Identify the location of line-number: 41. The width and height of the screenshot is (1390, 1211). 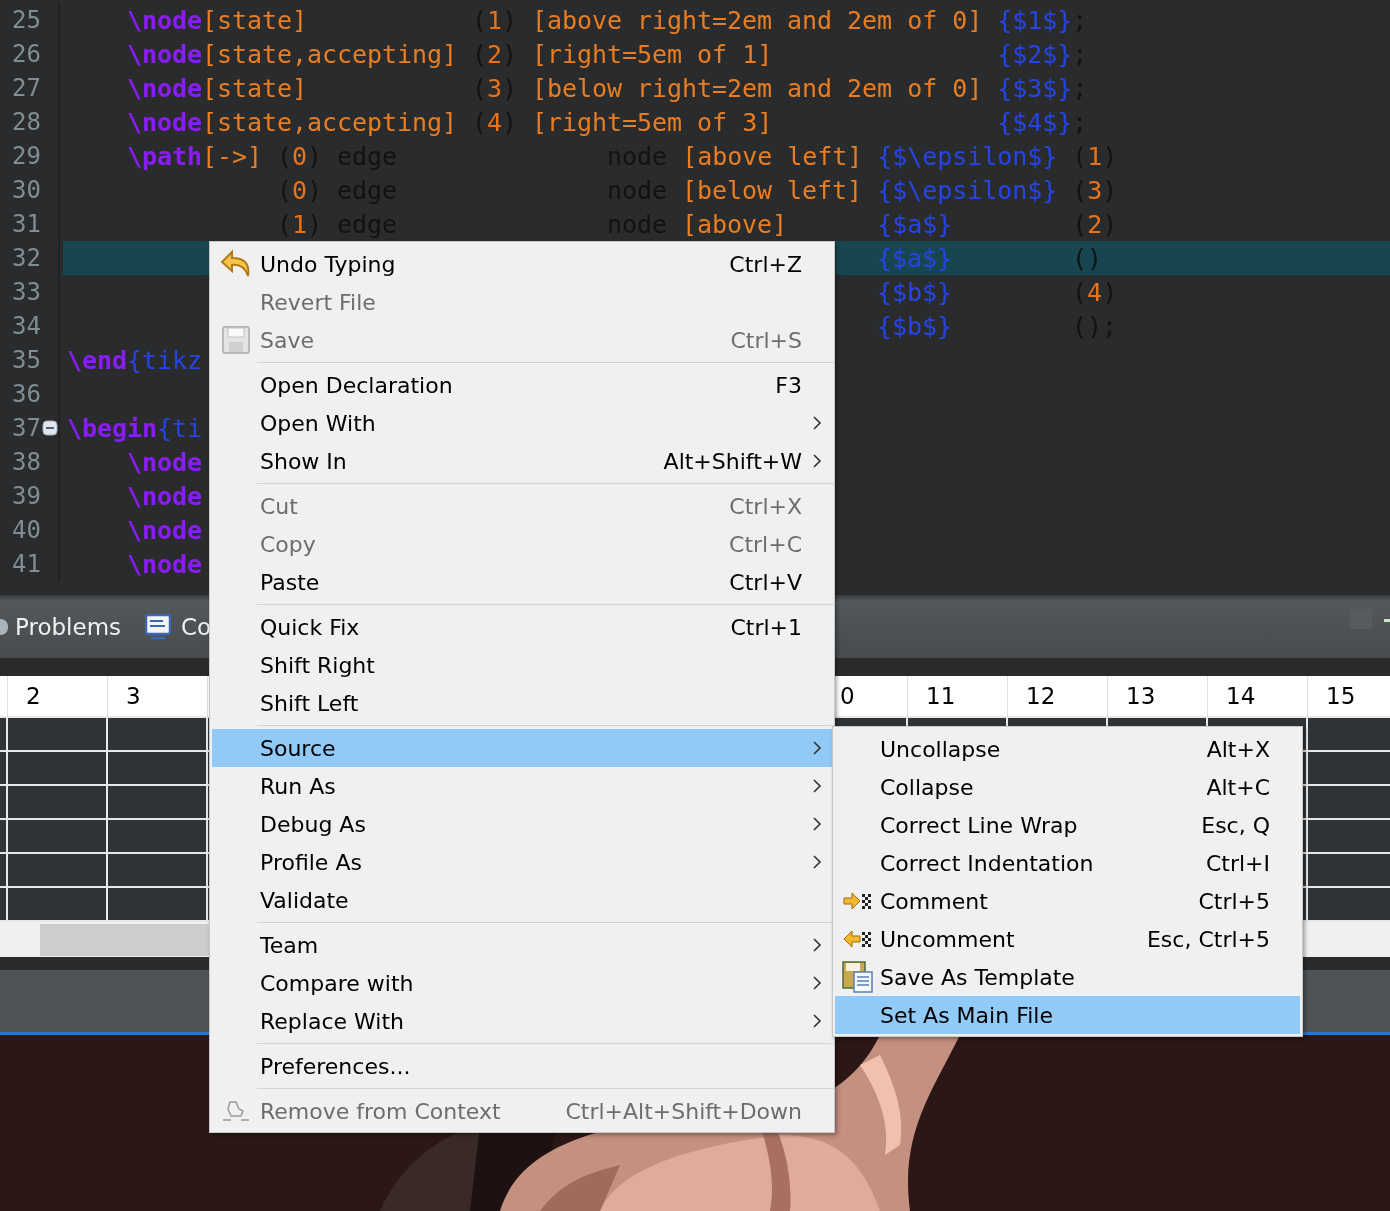
(26, 564).